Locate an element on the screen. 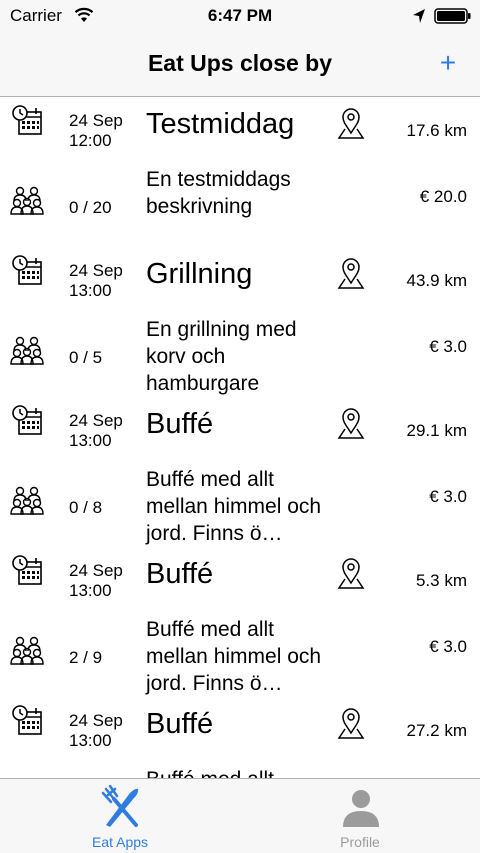 The image size is (480, 853). event-seats: 0 / 20 is located at coordinates (90, 207).